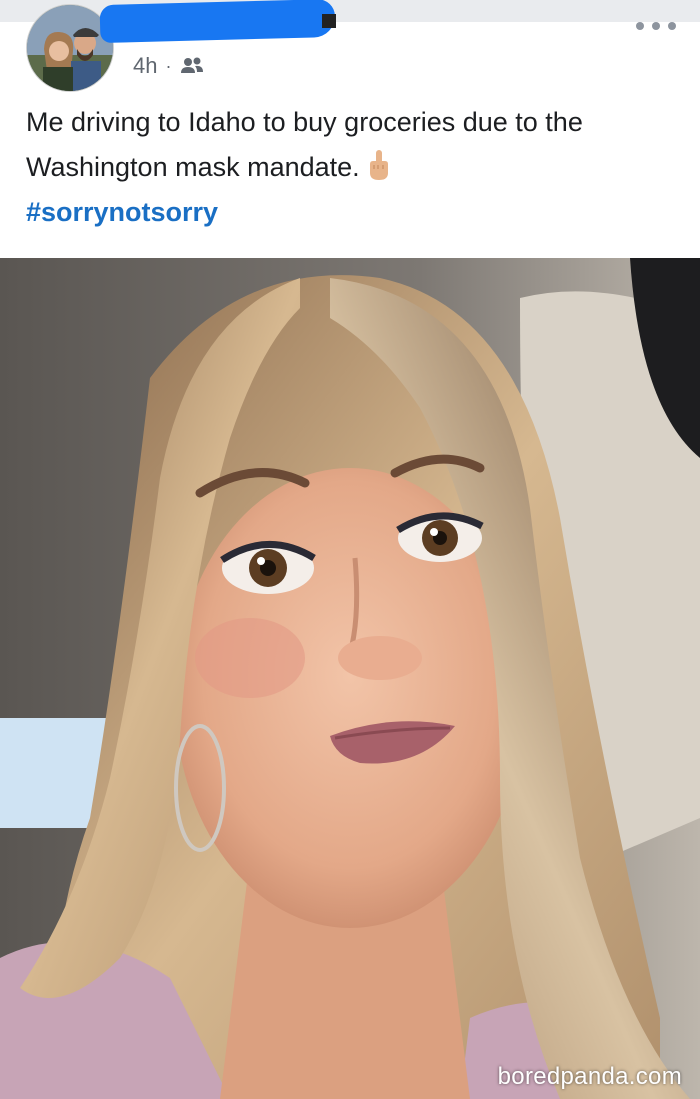  Describe the element at coordinates (217, 22) in the screenshot. I see `name-redaction` at that location.